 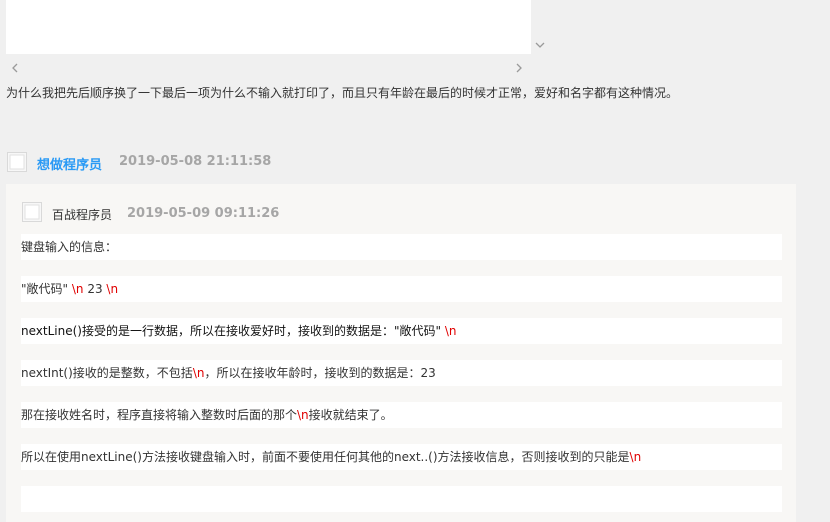 What do you see at coordinates (195, 161) in the screenshot?
I see `comment-timestamp: 2019-05-08 21:11:58` at bounding box center [195, 161].